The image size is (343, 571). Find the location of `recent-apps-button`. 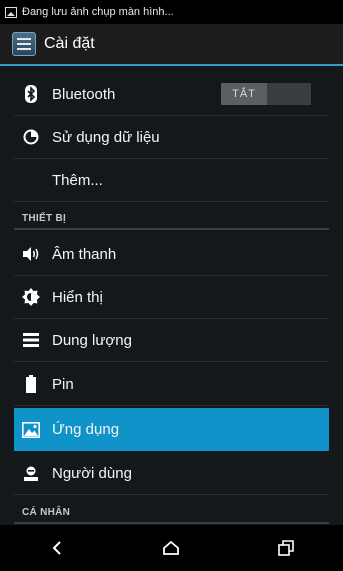

recent-apps-button is located at coordinates (286, 548).